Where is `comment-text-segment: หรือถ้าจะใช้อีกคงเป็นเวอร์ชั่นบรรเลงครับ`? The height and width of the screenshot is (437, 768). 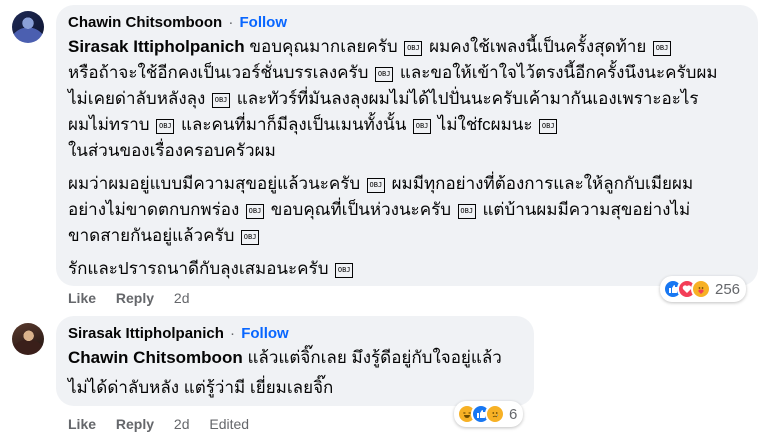
comment-text-segment: หรือถ้าจะใช้อีกคงเป็นเวอร์ชั่นบรรเลงครับ is located at coordinates (221, 72).